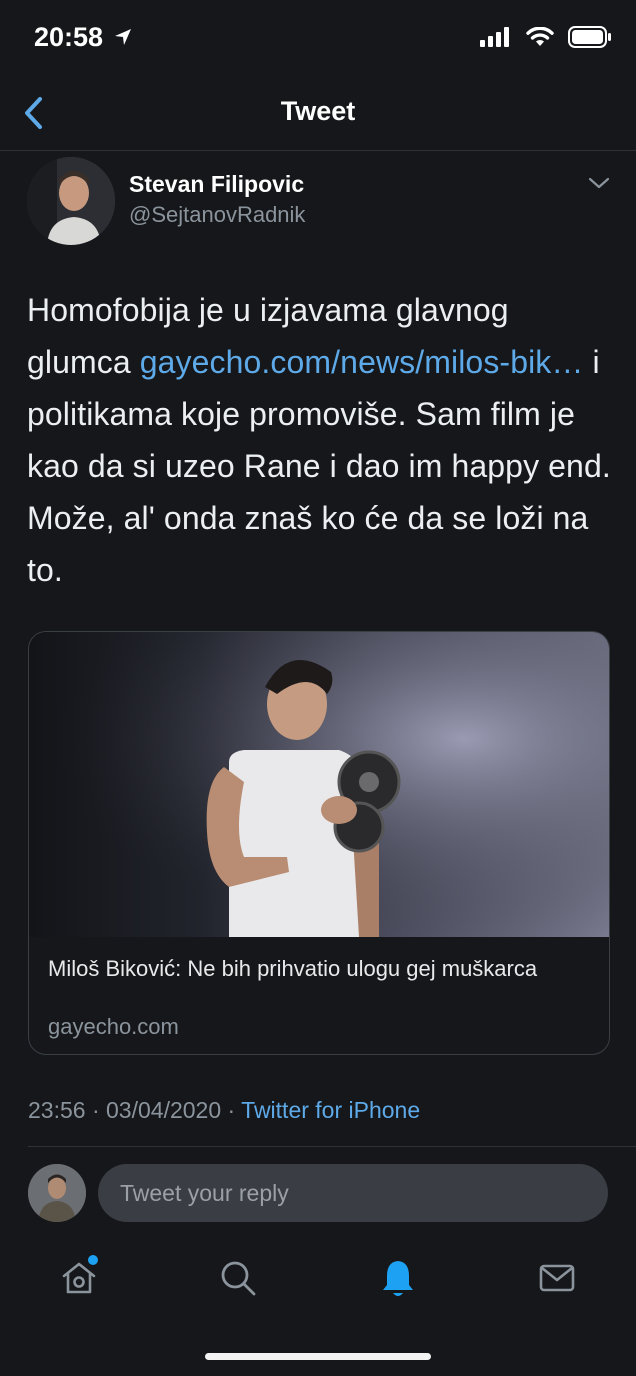  What do you see at coordinates (318, 150) in the screenshot?
I see `header-divider` at bounding box center [318, 150].